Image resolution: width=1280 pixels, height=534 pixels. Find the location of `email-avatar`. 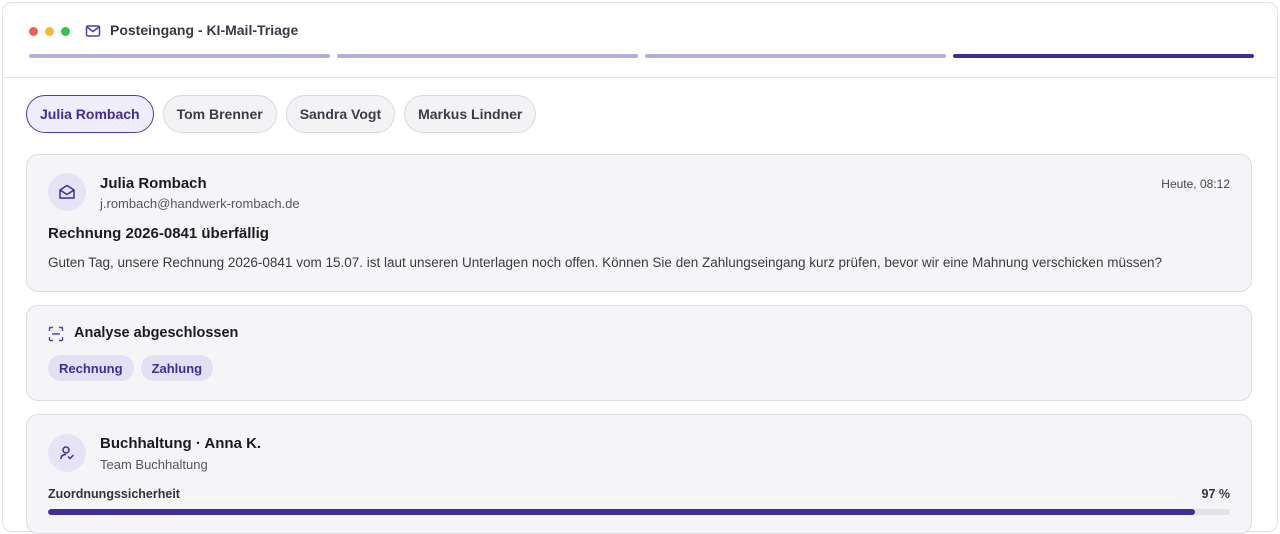

email-avatar is located at coordinates (67, 192).